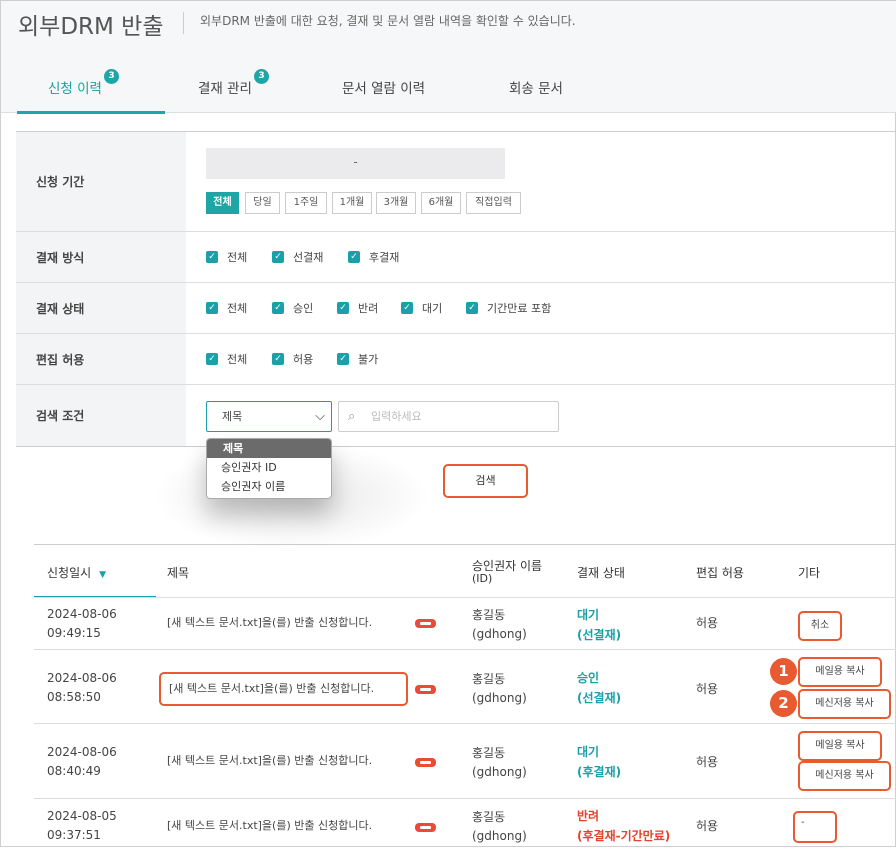 The width and height of the screenshot is (896, 848). What do you see at coordinates (101, 415) in the screenshot?
I see `search-condition-label: 검색 조건` at bounding box center [101, 415].